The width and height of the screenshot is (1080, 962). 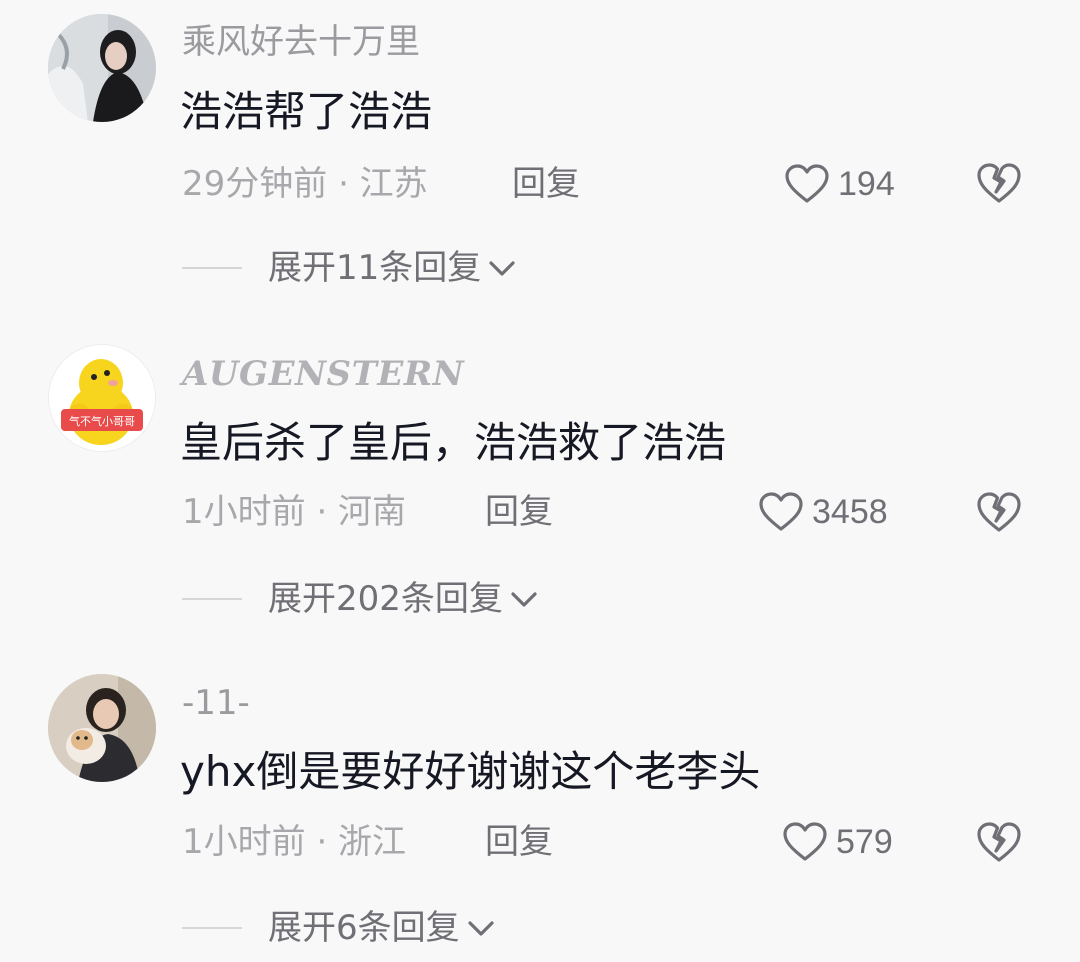 What do you see at coordinates (305, 184) in the screenshot?
I see `comment-time-location: 29分钟前 · 江苏` at bounding box center [305, 184].